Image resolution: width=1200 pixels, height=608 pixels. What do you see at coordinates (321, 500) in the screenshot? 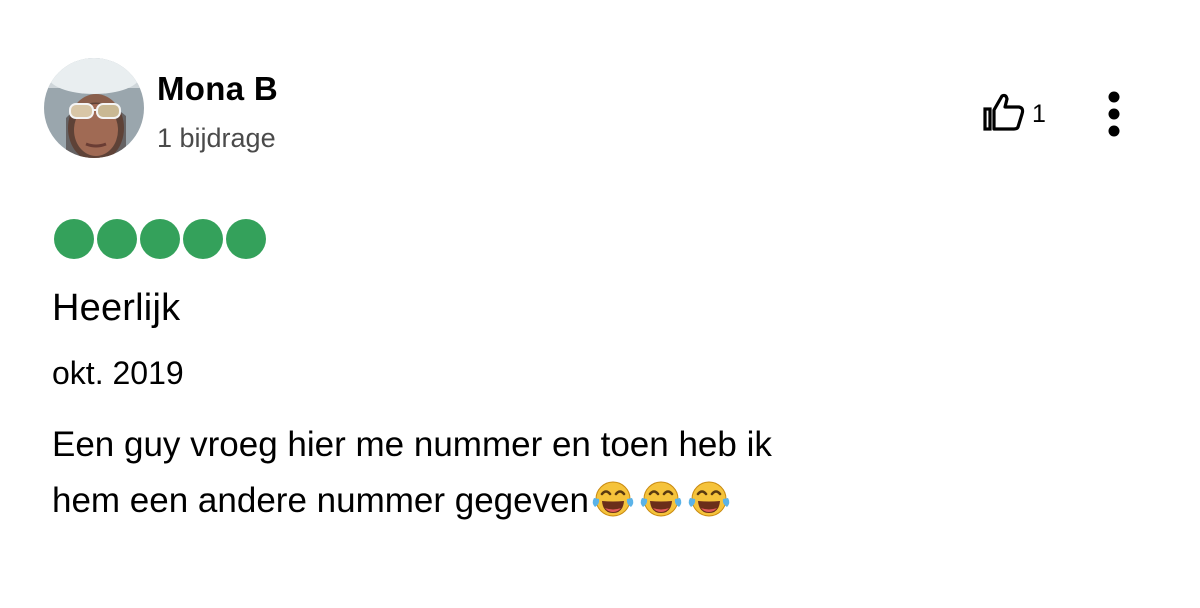
I see `review-text-line: hem een andere nummer gegeven` at bounding box center [321, 500].